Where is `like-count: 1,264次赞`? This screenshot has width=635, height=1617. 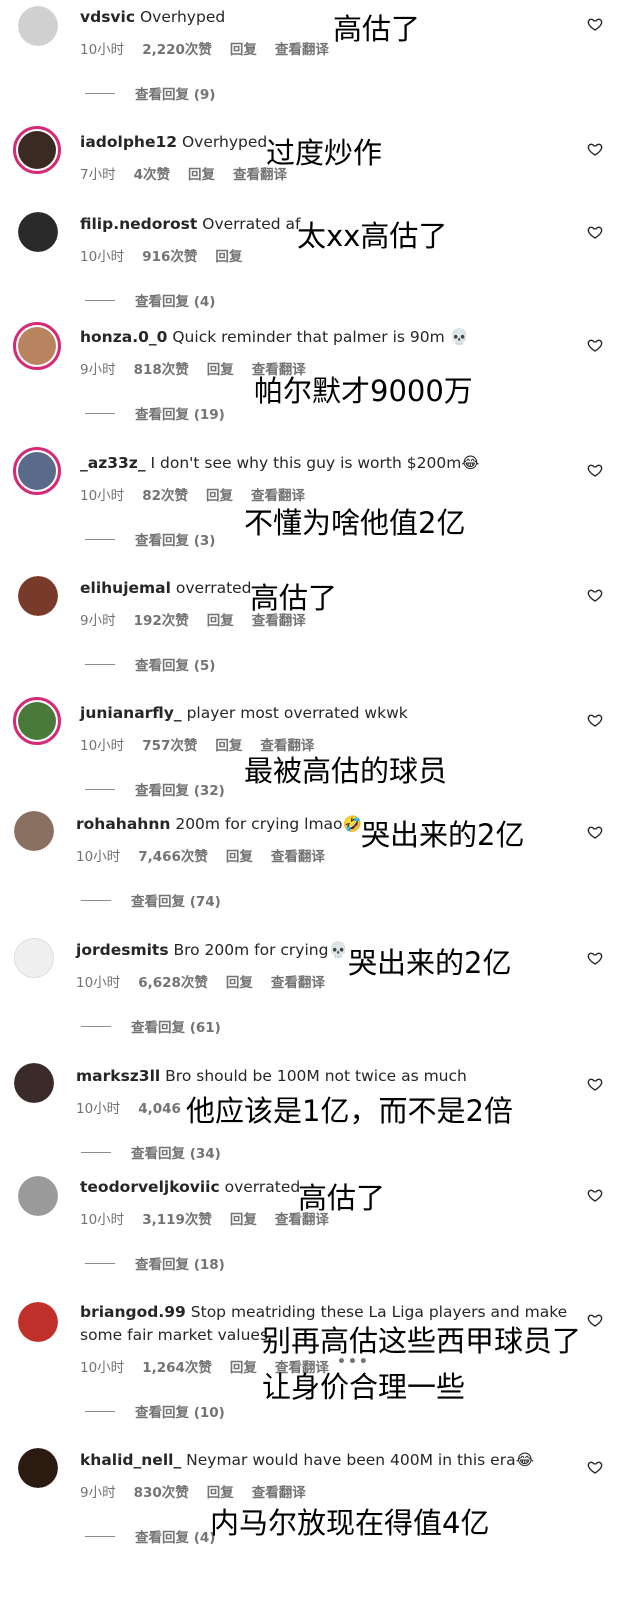 like-count: 1,264次赞 is located at coordinates (177, 1368).